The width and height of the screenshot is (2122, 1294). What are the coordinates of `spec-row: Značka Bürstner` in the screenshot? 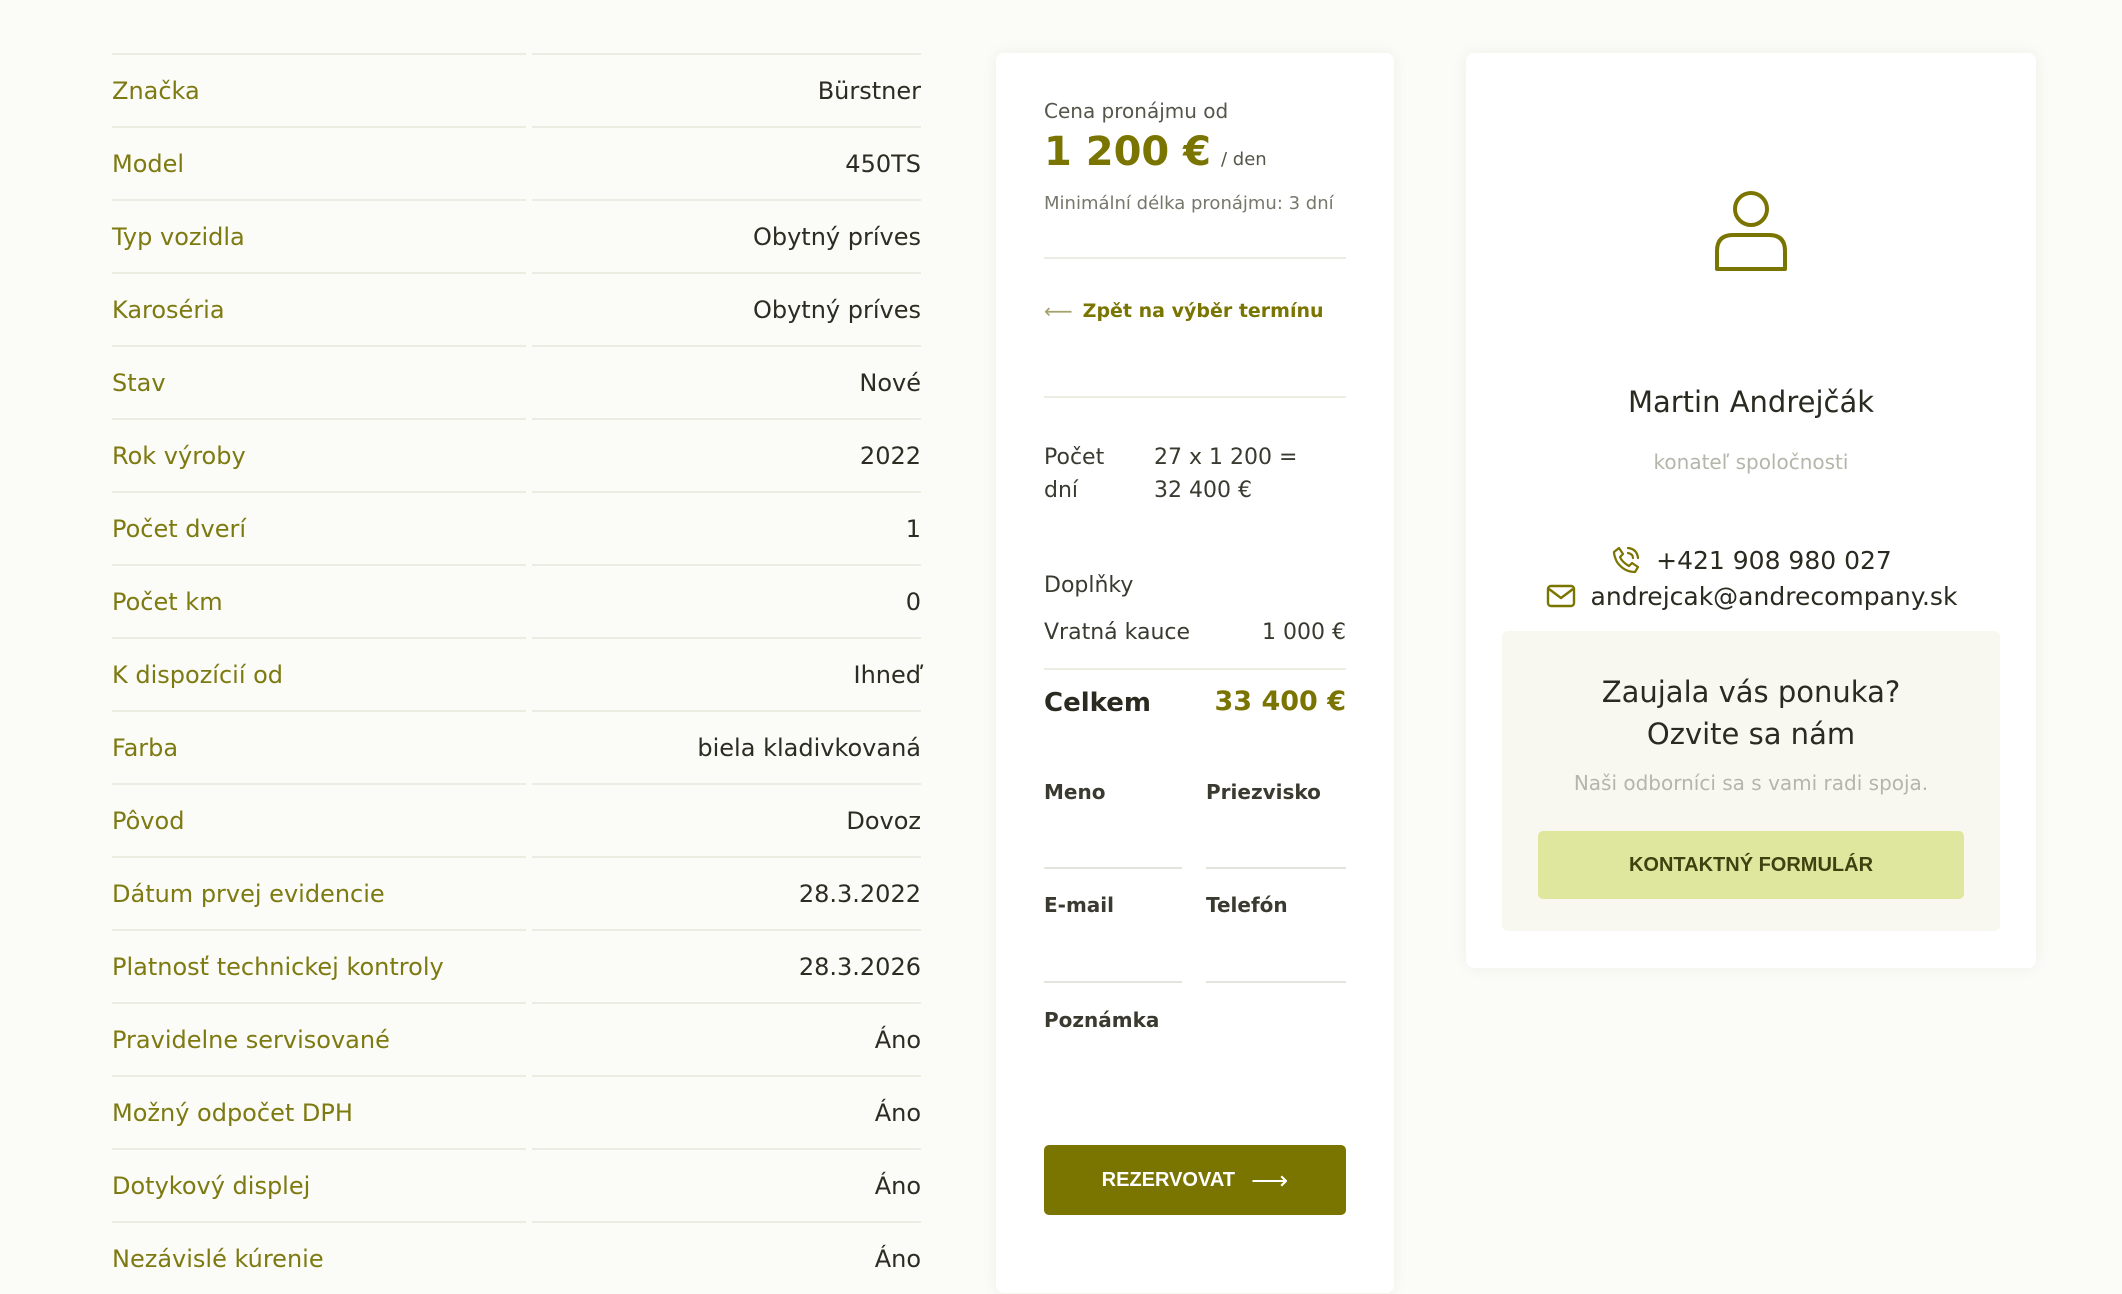 It's located at (516, 89).